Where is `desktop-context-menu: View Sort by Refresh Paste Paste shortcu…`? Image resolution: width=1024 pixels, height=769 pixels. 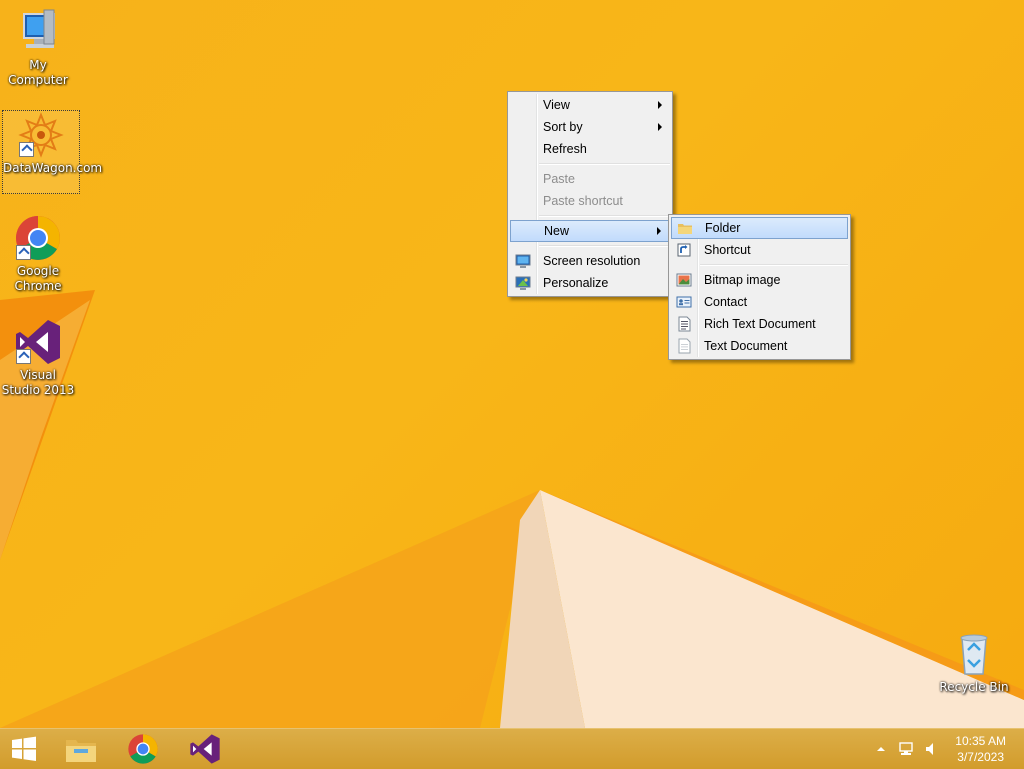 desktop-context-menu: View Sort by Refresh Paste Paste shortcu… is located at coordinates (590, 194).